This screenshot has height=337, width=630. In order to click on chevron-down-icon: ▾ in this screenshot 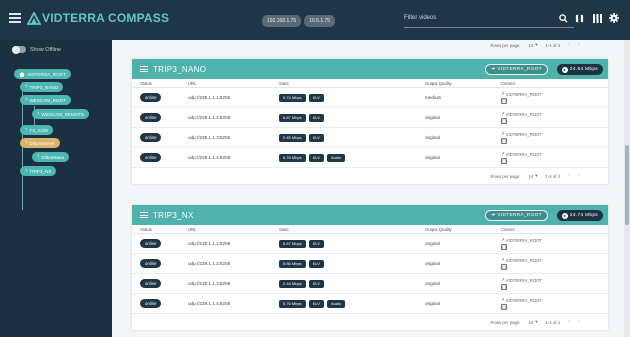, I will do `click(536, 44)`.